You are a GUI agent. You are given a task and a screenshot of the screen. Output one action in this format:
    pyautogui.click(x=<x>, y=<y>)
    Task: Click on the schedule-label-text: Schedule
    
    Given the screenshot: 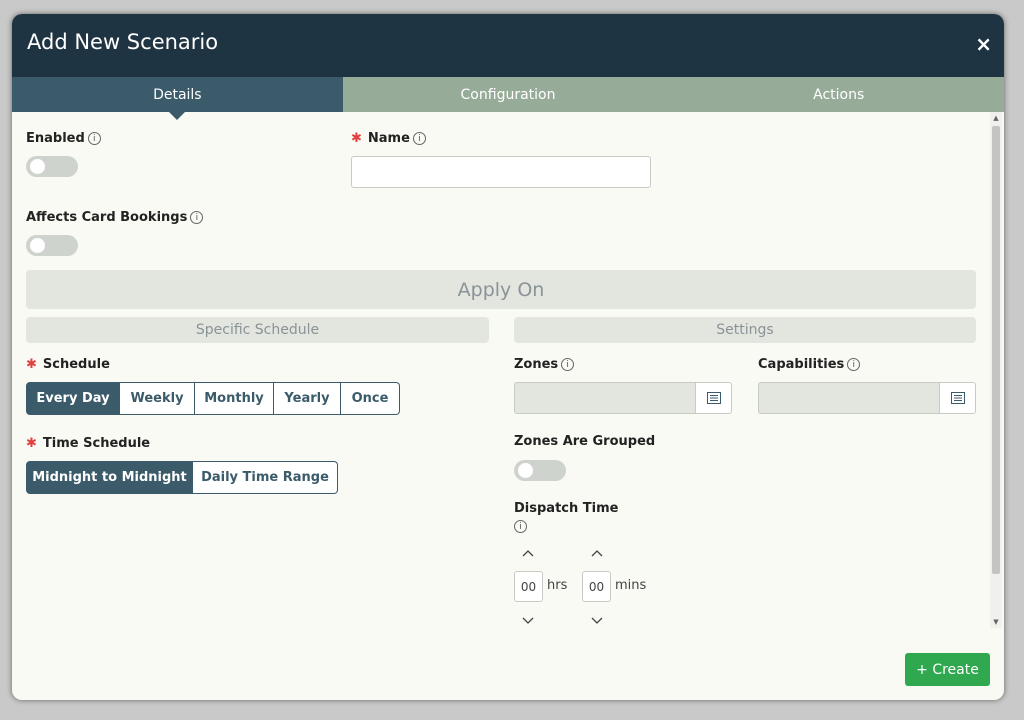 What is the action you would take?
    pyautogui.click(x=76, y=364)
    